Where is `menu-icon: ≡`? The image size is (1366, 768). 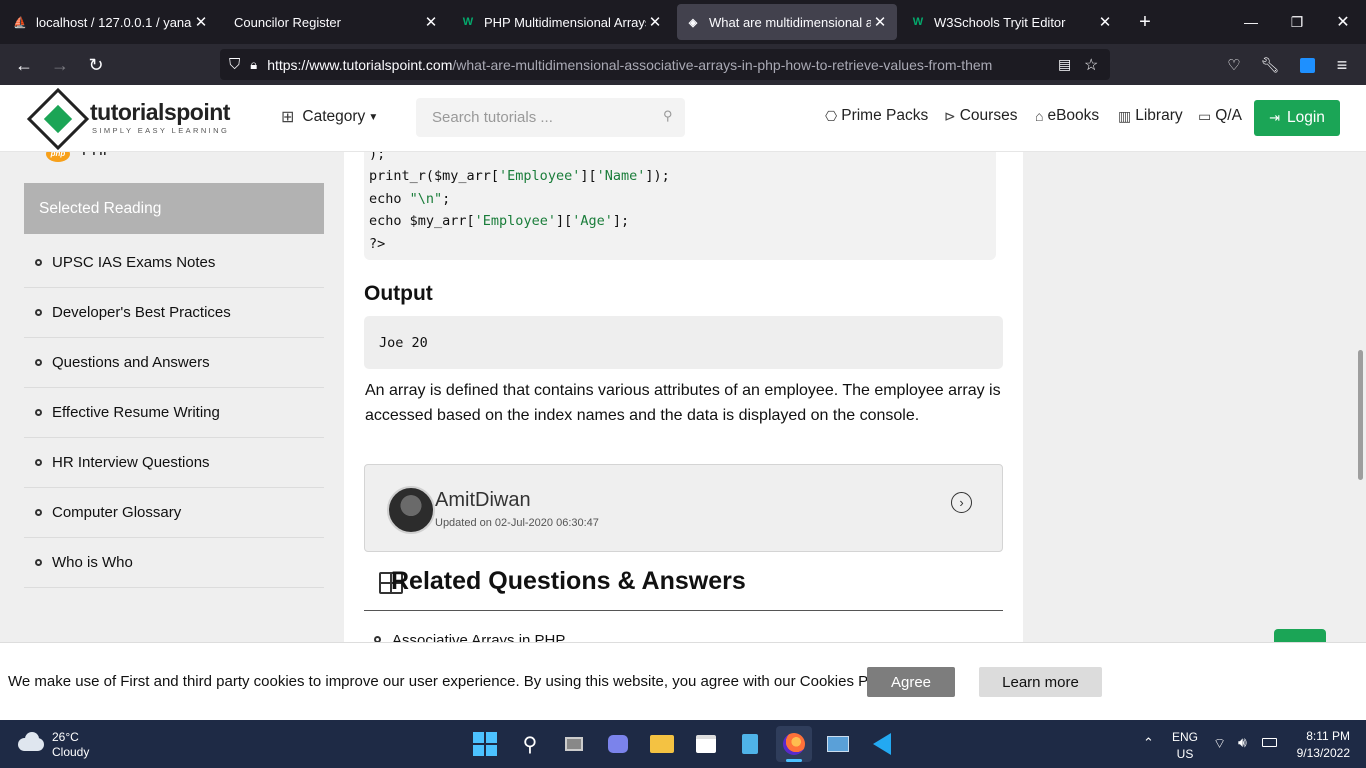 menu-icon: ≡ is located at coordinates (1342, 65).